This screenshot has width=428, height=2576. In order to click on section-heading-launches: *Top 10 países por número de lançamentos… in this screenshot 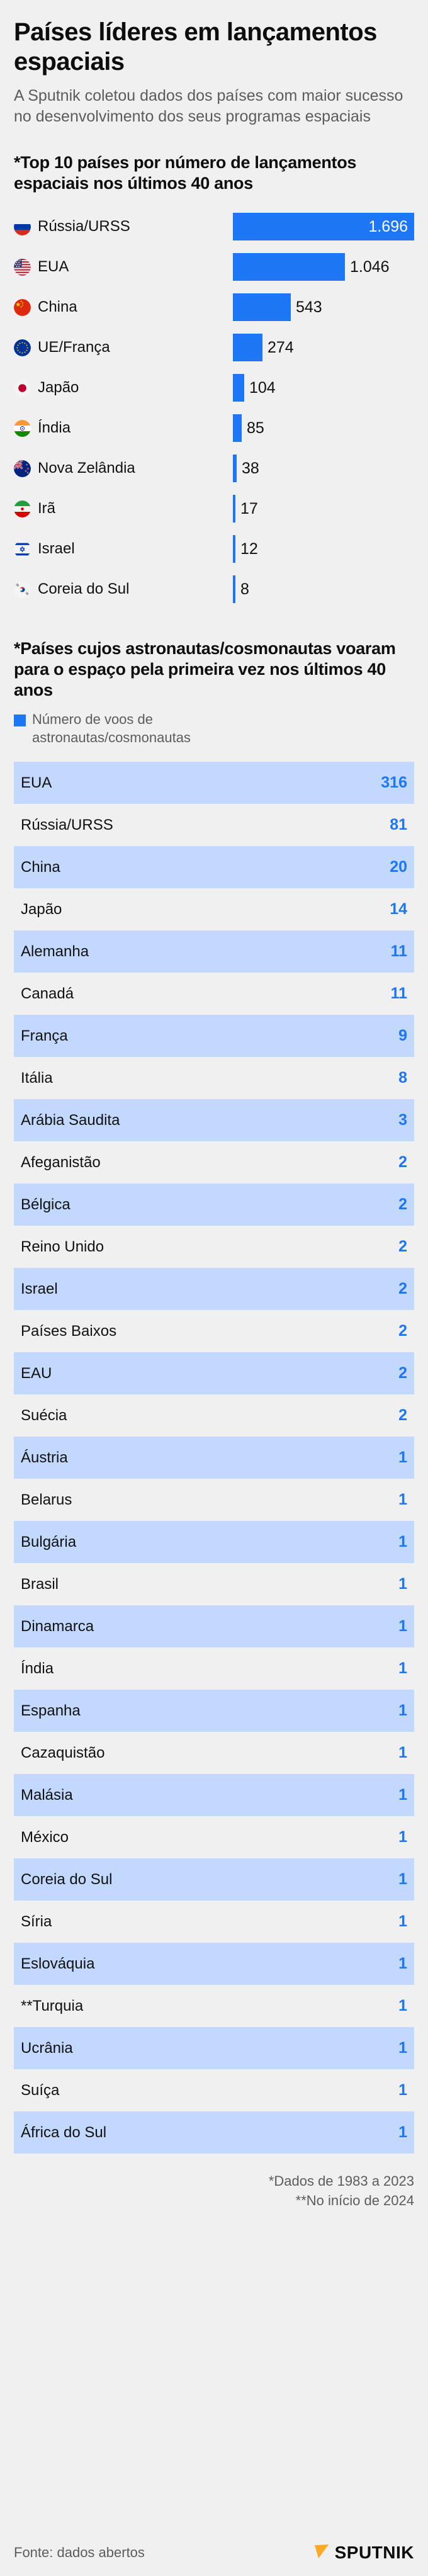, I will do `click(185, 173)`.